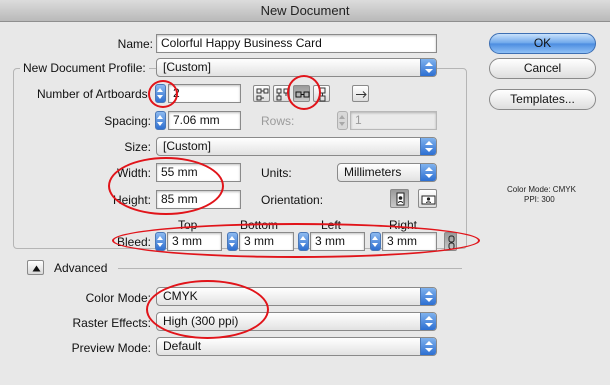 Image resolution: width=610 pixels, height=385 pixels. I want to click on bleed-left-field: 3 mm, so click(337, 241).